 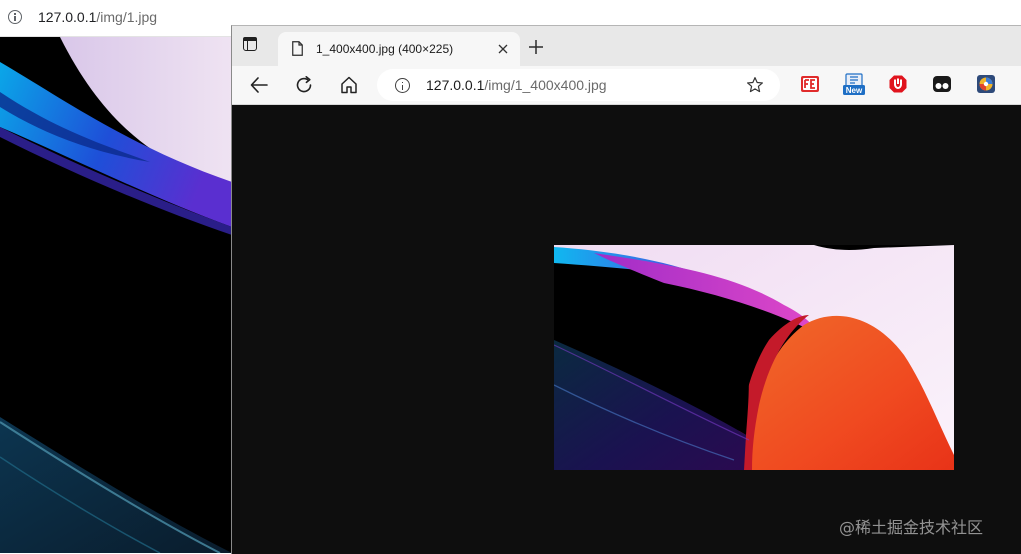 What do you see at coordinates (251, 45) in the screenshot?
I see `tab-actions-icon` at bounding box center [251, 45].